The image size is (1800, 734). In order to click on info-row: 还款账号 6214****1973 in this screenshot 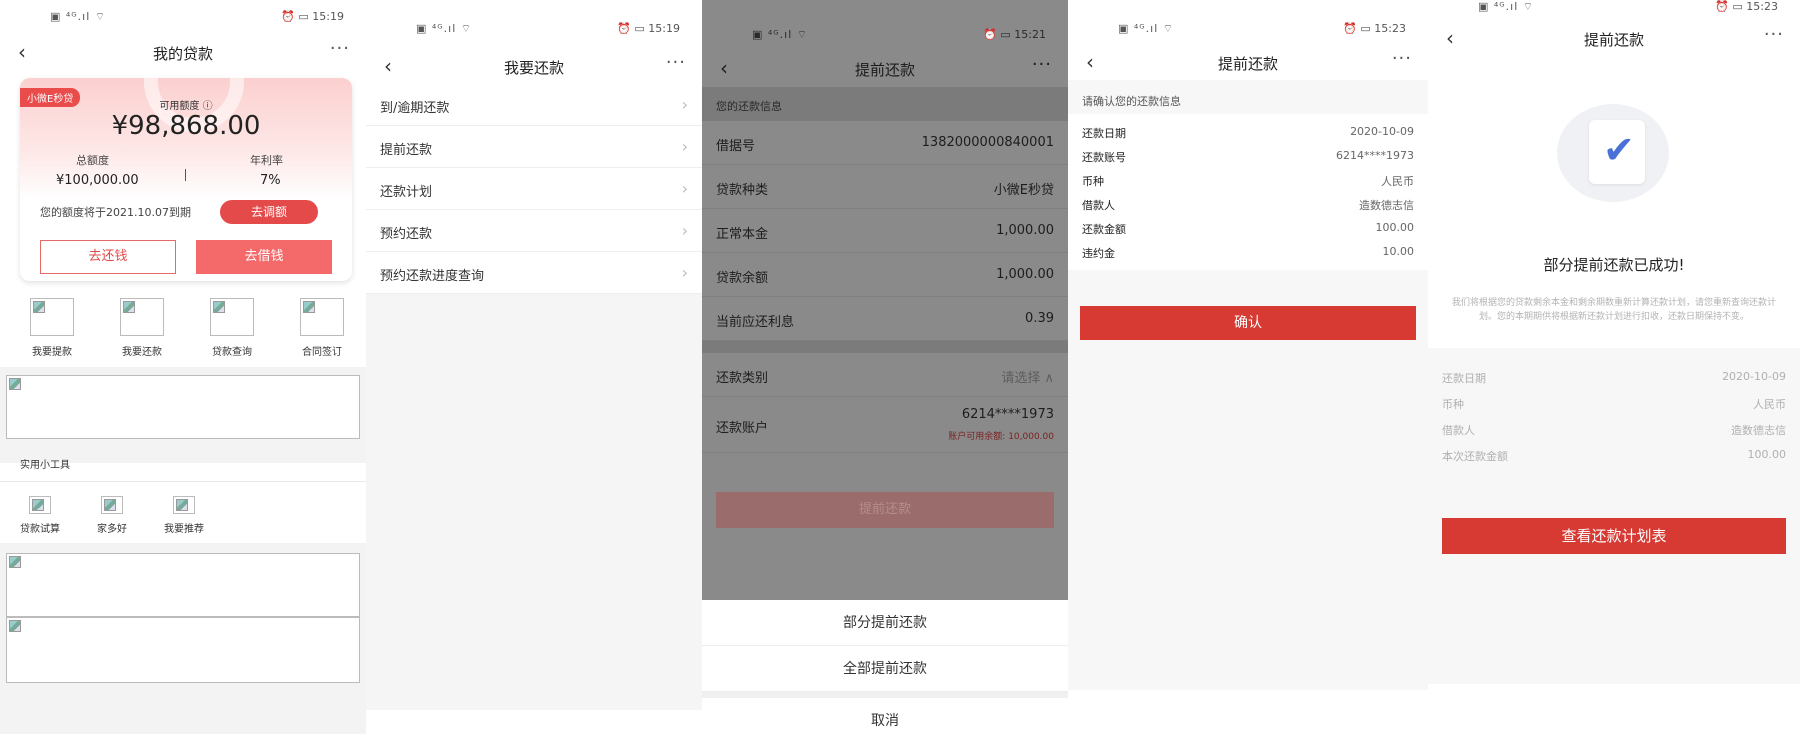, I will do `click(1248, 156)`.